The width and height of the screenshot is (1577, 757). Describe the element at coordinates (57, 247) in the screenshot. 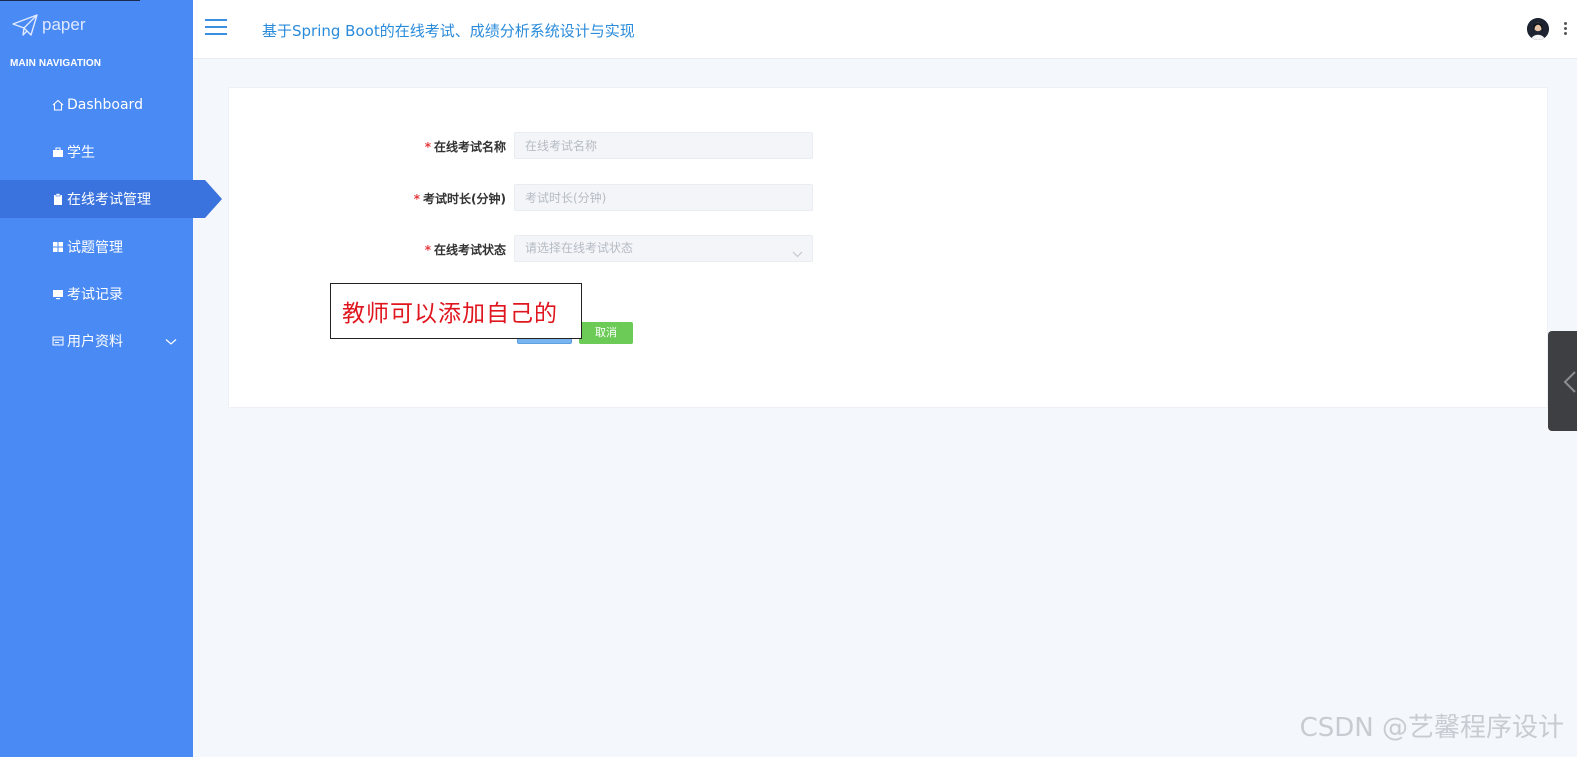

I see `grid-icon` at that location.